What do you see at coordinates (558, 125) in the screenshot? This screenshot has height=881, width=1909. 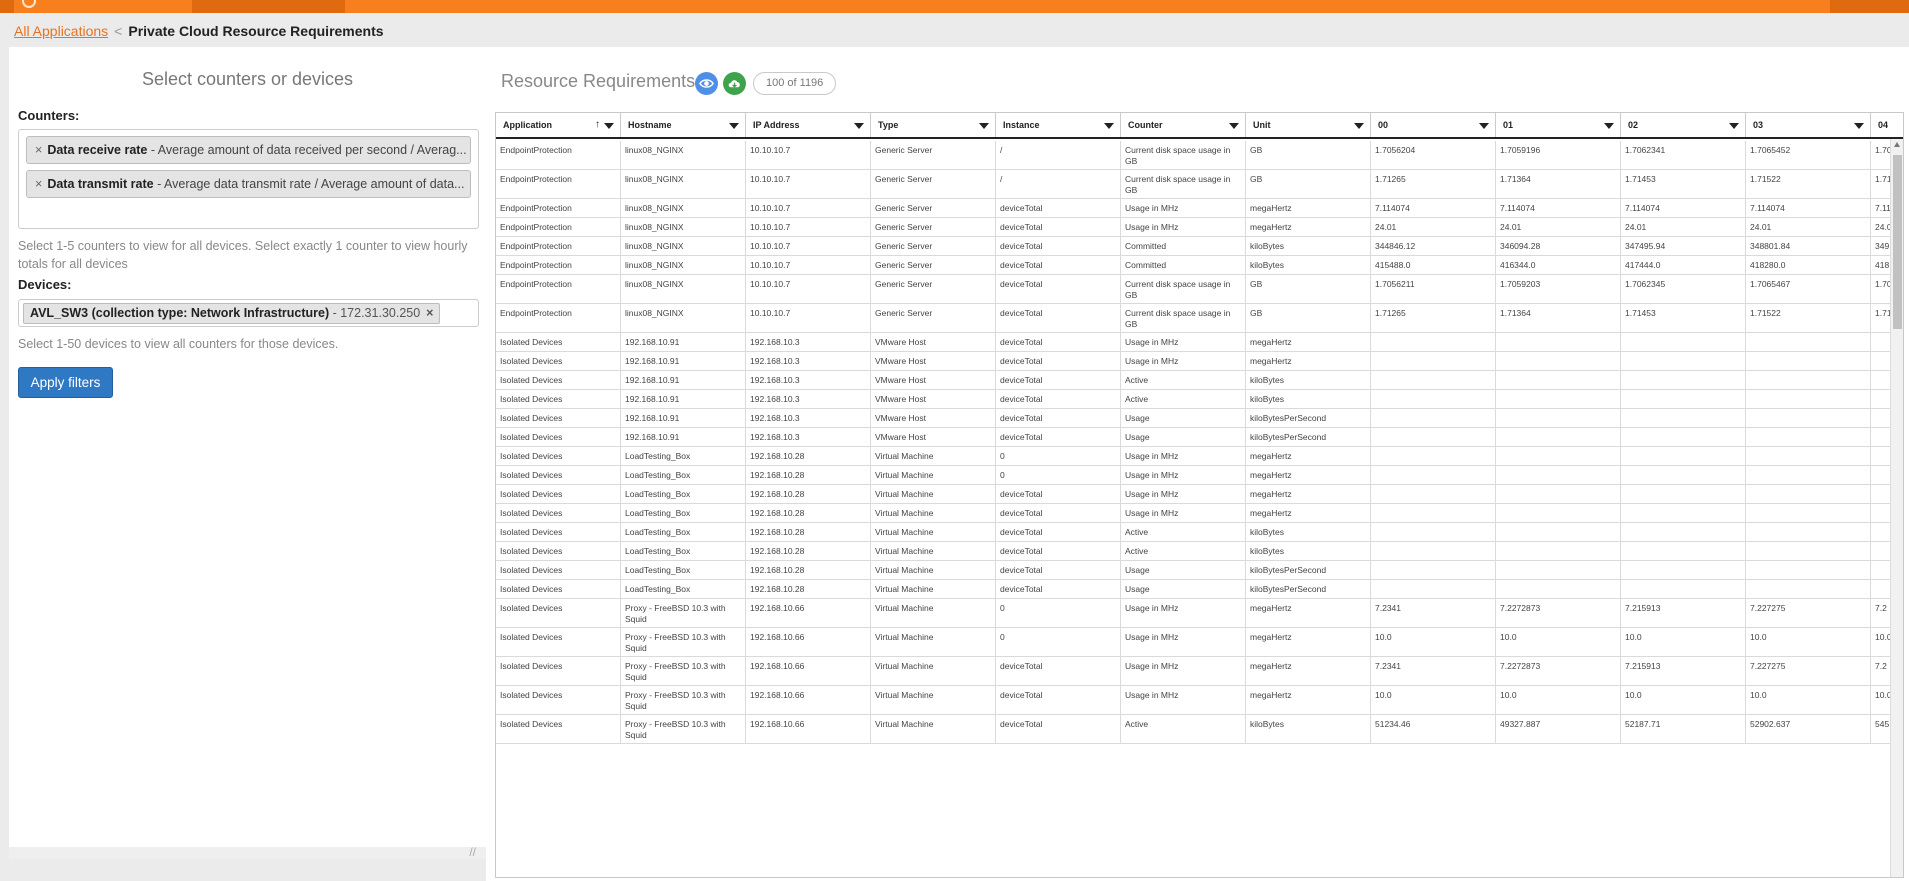 I see `column-header: Application ↑` at bounding box center [558, 125].